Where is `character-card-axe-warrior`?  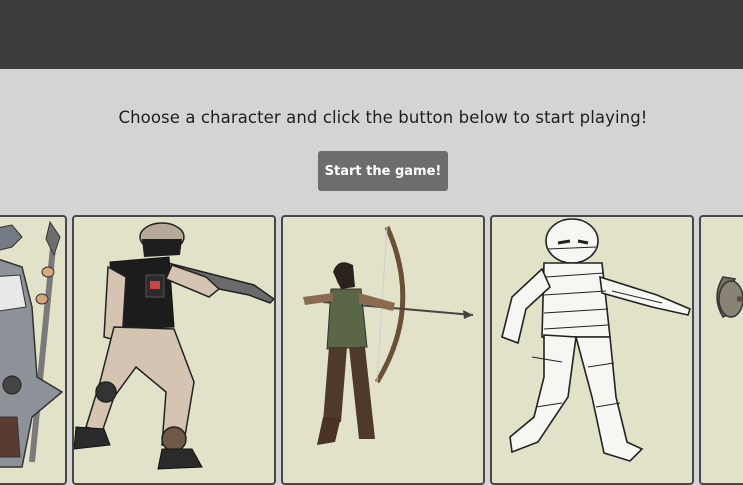 character-card-axe-warrior is located at coordinates (721, 350).